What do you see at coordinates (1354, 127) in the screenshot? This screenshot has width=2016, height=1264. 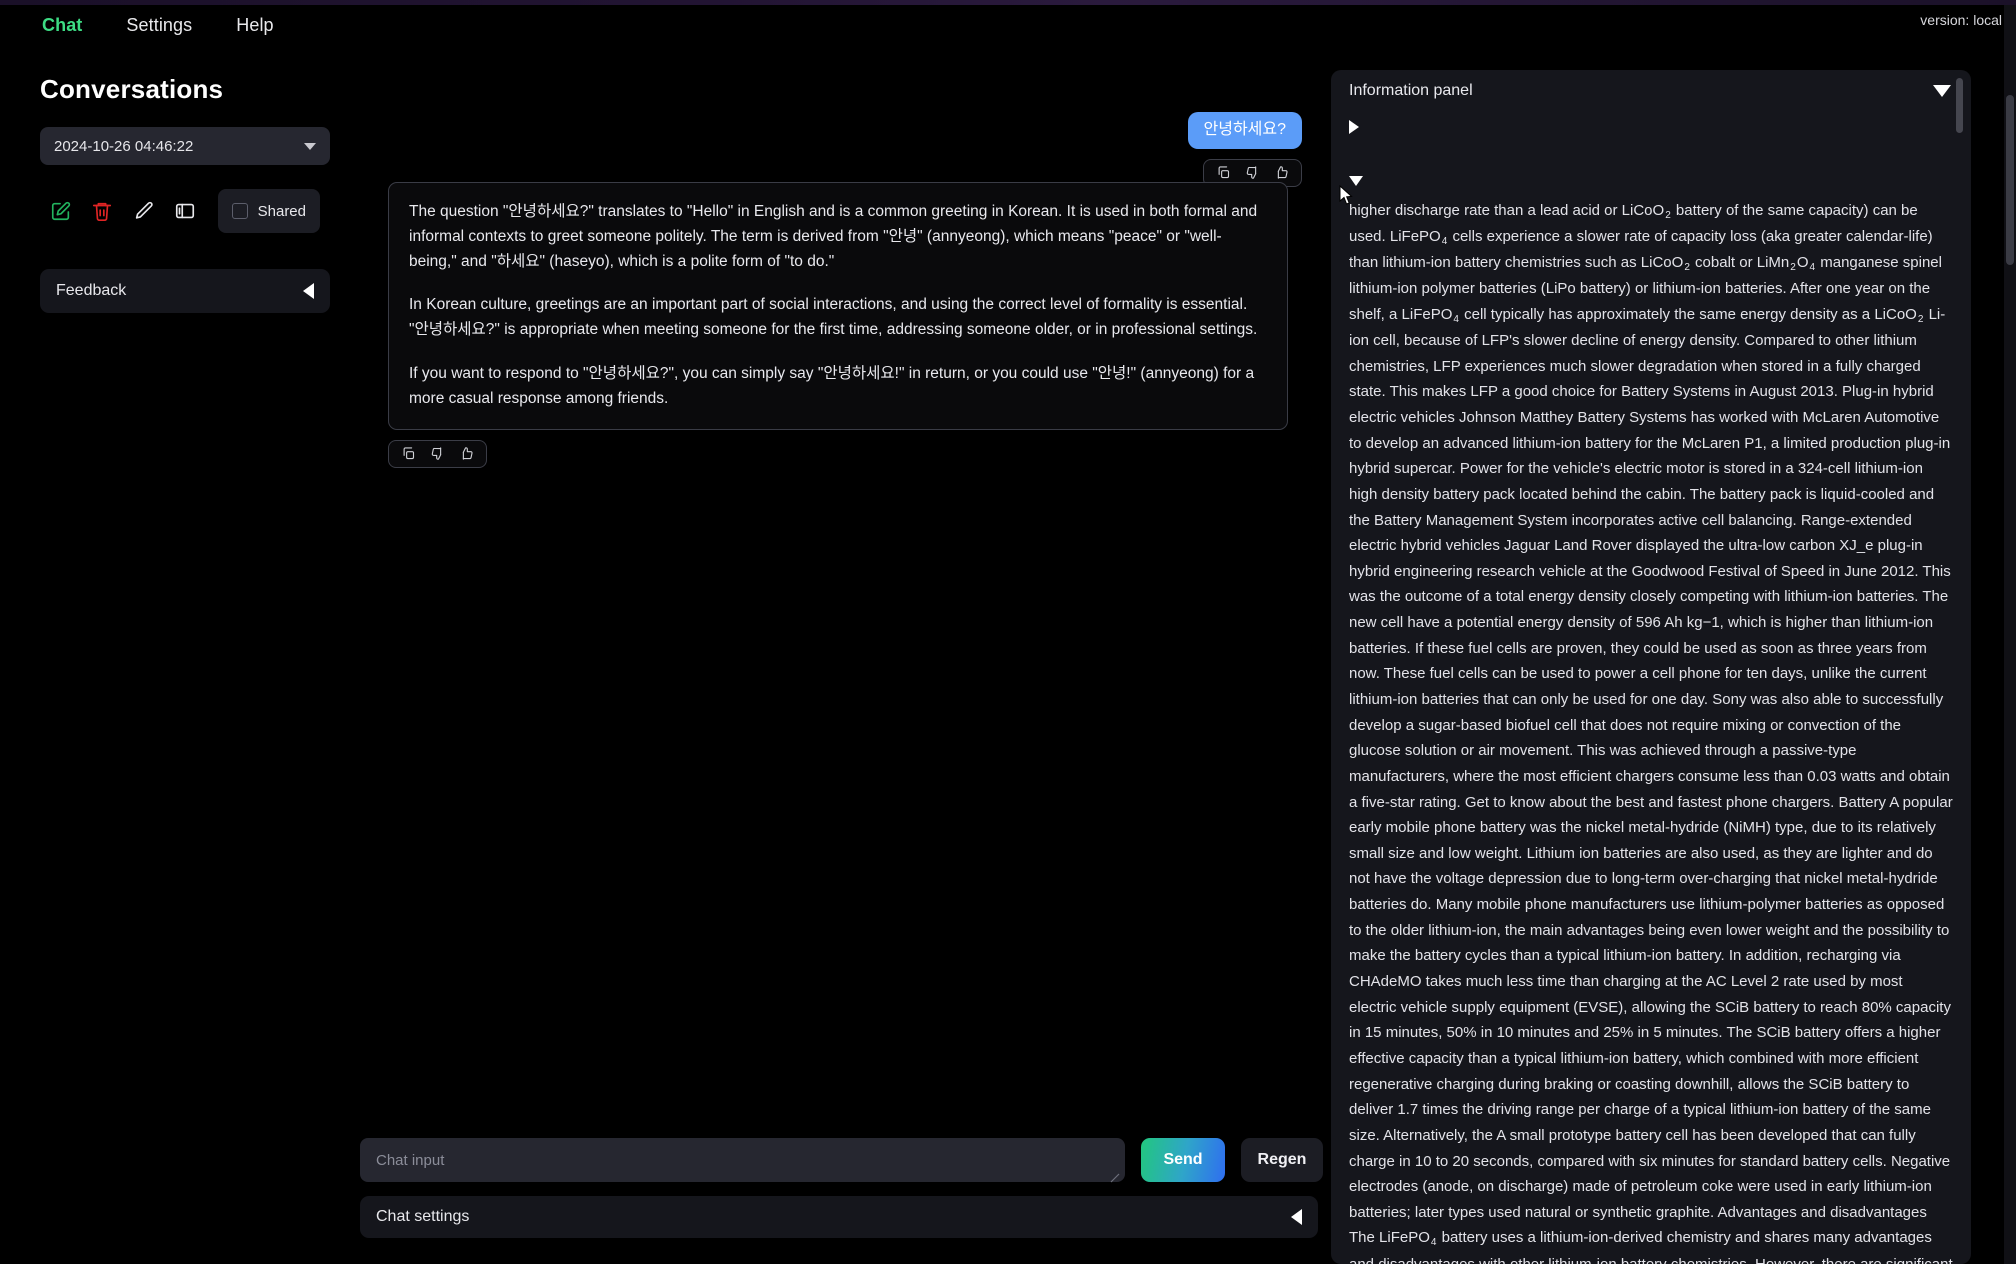 I see `caret-right-icon` at bounding box center [1354, 127].